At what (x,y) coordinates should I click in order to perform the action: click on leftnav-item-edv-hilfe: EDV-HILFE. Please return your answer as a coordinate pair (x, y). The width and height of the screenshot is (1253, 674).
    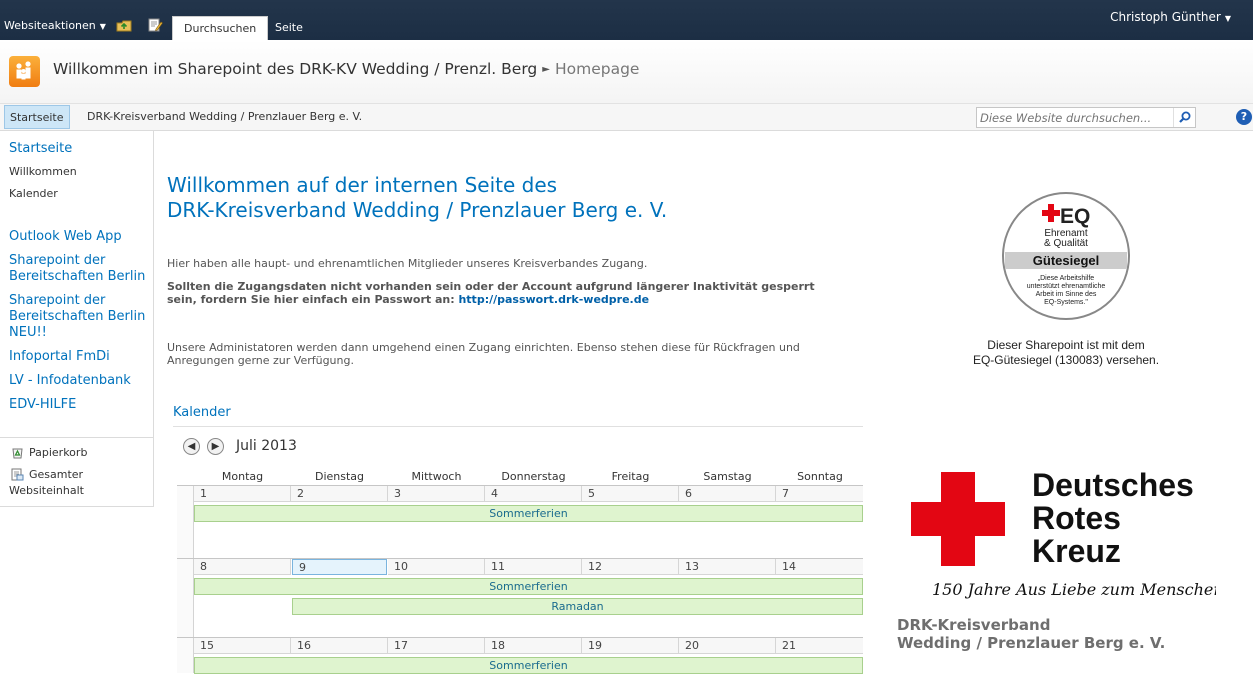
    Looking at the image, I should click on (42, 405).